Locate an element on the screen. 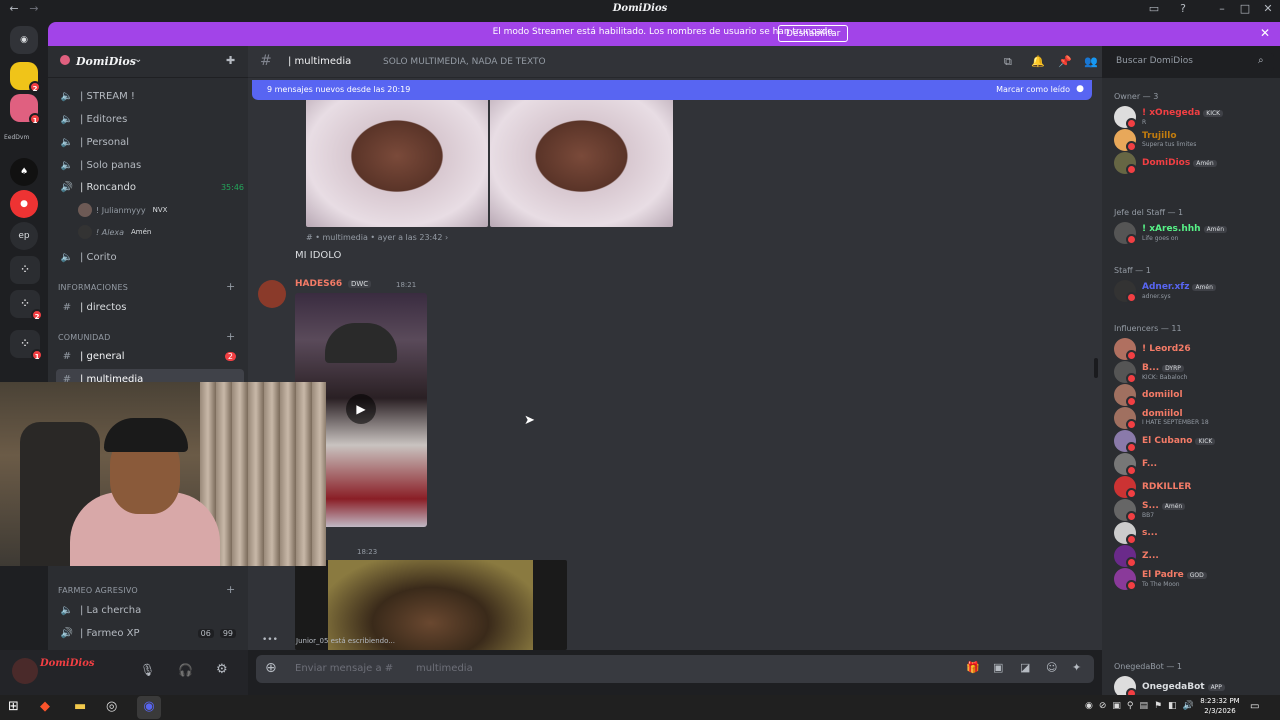 The height and width of the screenshot is (720, 1280). composer-placeholder: Enviar mensaje a # is located at coordinates (344, 668).